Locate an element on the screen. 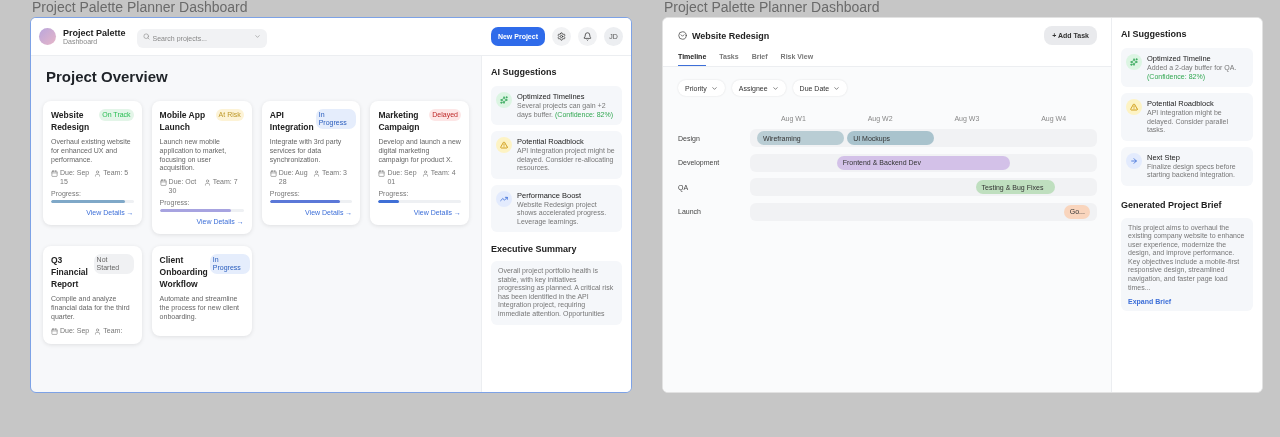 Image resolution: width=1280 pixels, height=437 pixels. brand-name: Project Palette is located at coordinates (94, 33).